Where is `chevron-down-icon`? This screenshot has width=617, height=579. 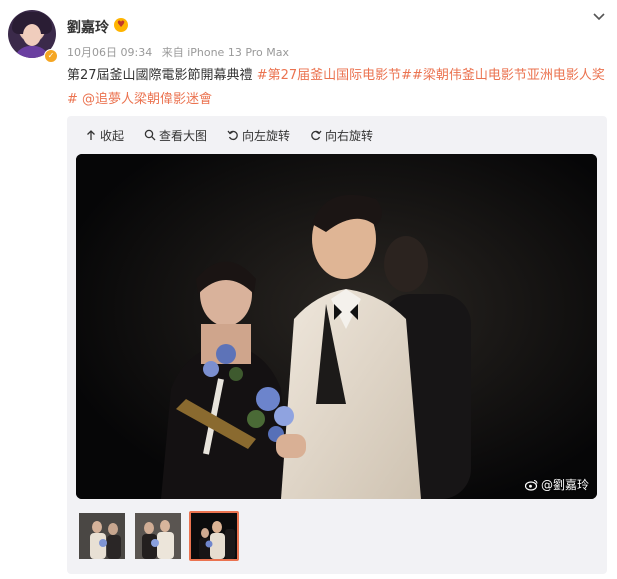
chevron-down-icon is located at coordinates (599, 17).